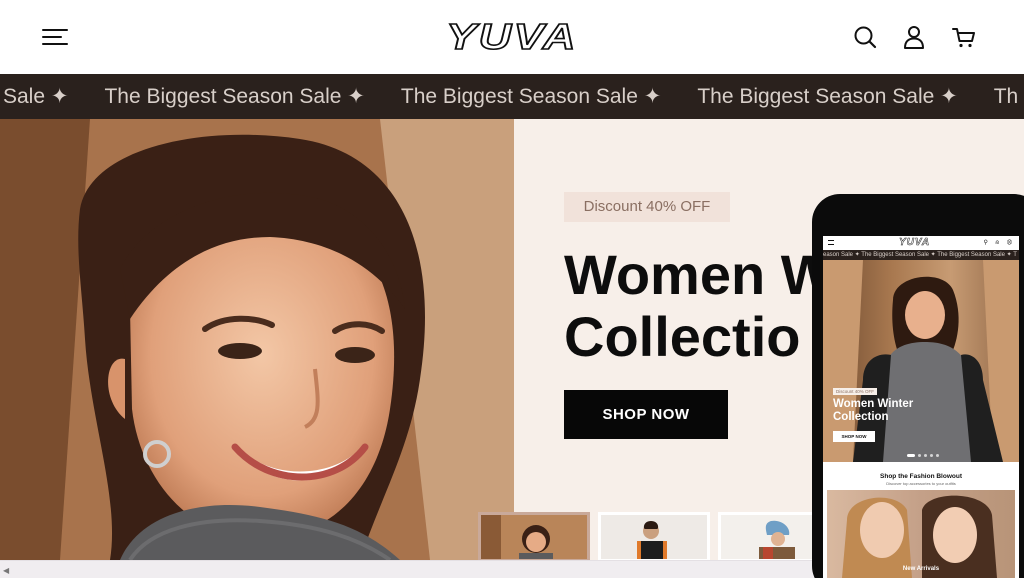 The height and width of the screenshot is (578, 1024). I want to click on hero-title-line: Women W, so click(699, 274).